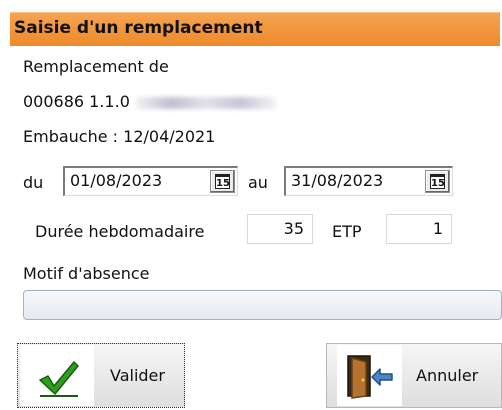 This screenshot has width=502, height=410. I want to click on hire-date-label: Embauche : 12/04/2021, so click(119, 136).